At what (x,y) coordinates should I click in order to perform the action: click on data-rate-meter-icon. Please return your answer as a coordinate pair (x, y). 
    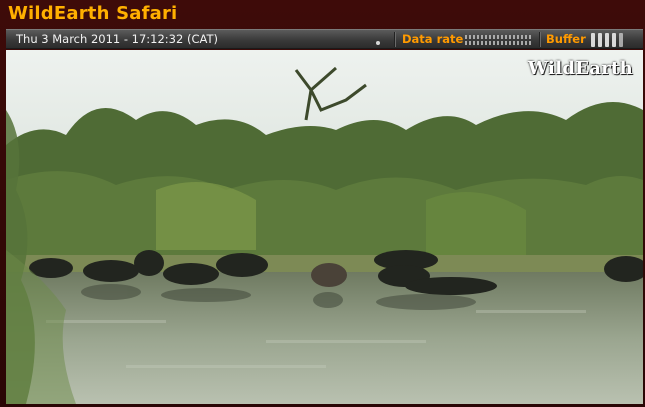
    Looking at the image, I should click on (499, 40).